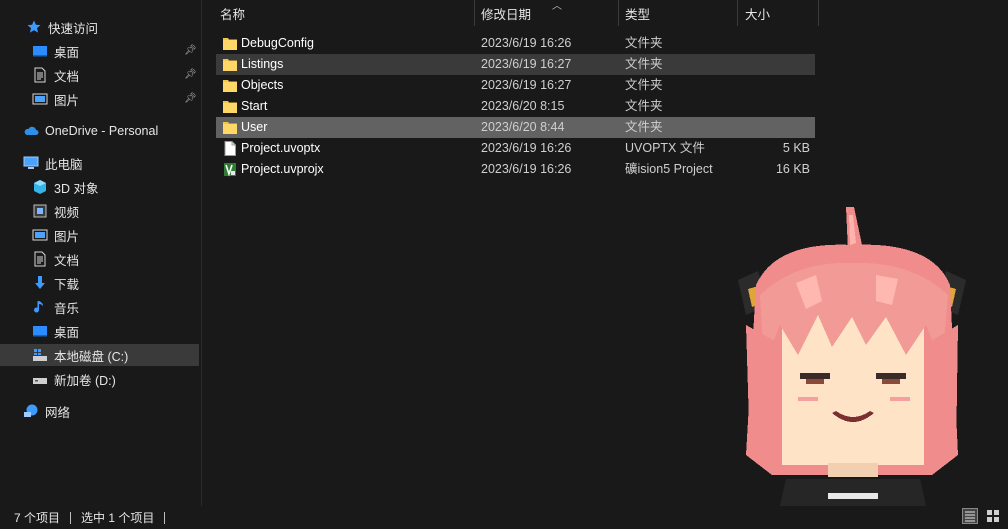  What do you see at coordinates (40, 187) in the screenshot?
I see `3d-object-icon` at bounding box center [40, 187].